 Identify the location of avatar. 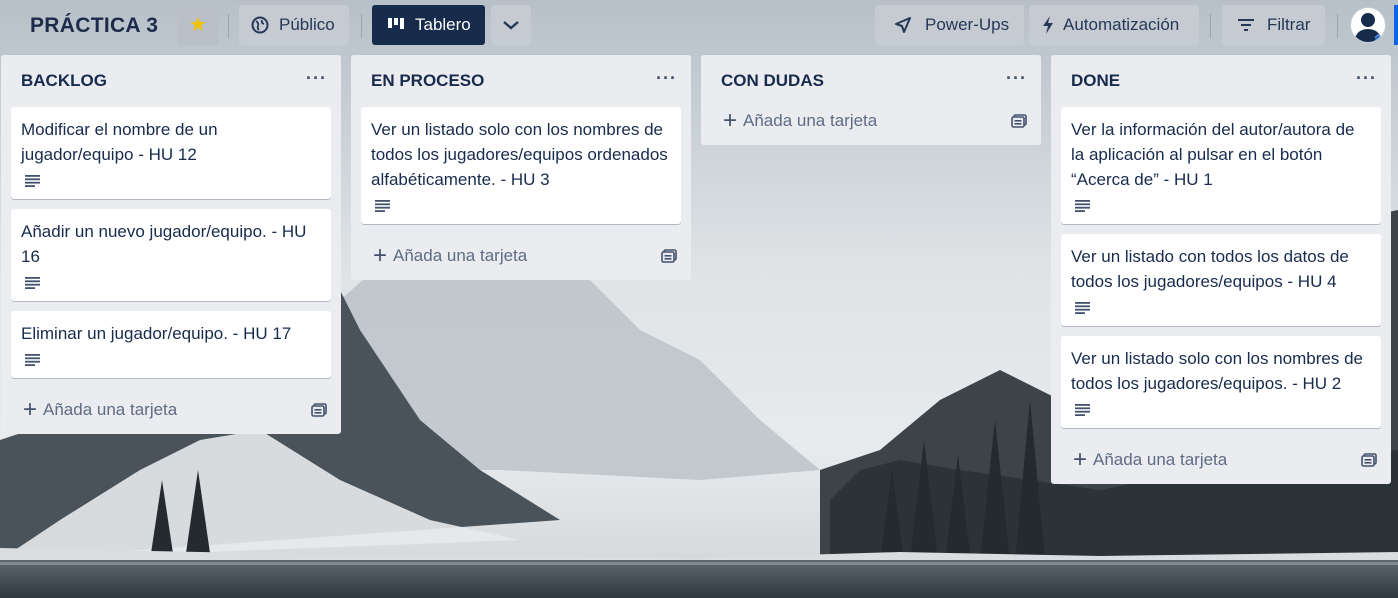
(1368, 25).